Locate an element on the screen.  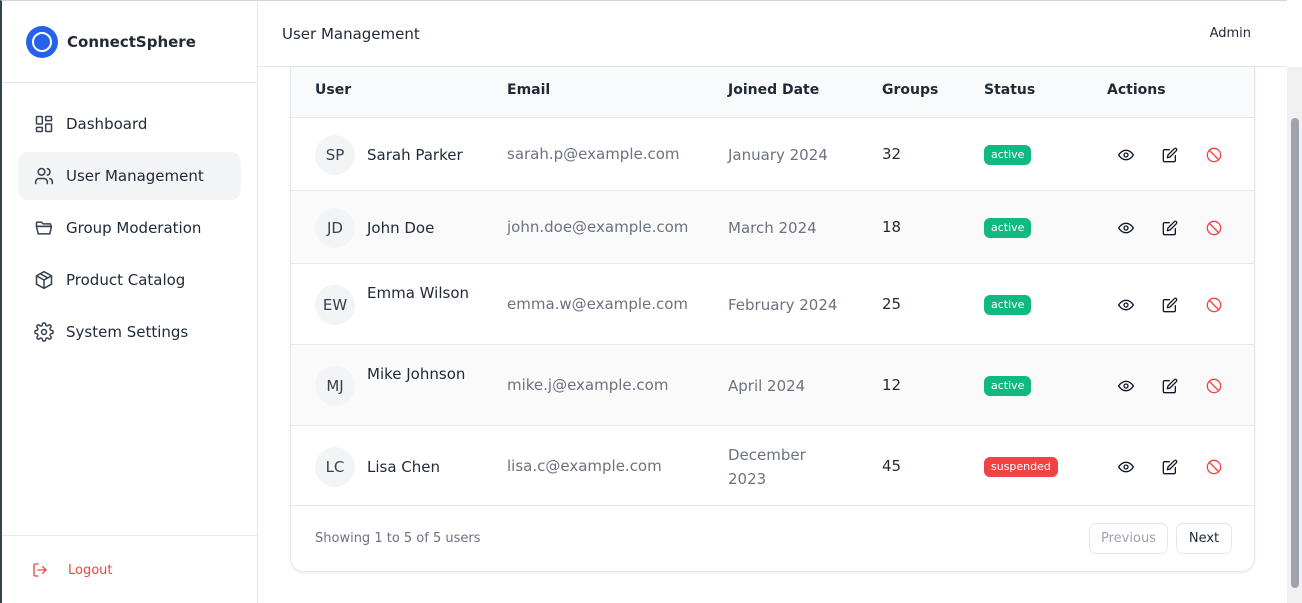
users-icon is located at coordinates (44, 176).